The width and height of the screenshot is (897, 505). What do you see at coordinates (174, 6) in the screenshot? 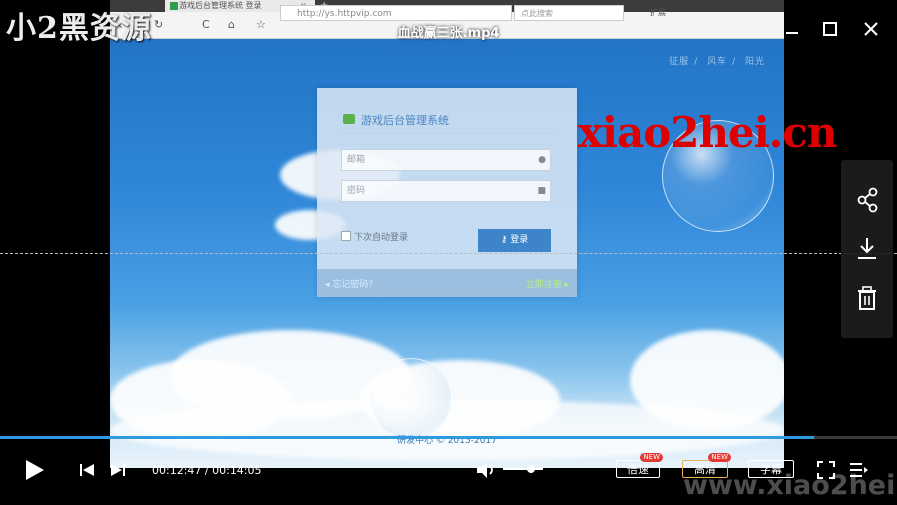
I see `tab-favicon-icon` at bounding box center [174, 6].